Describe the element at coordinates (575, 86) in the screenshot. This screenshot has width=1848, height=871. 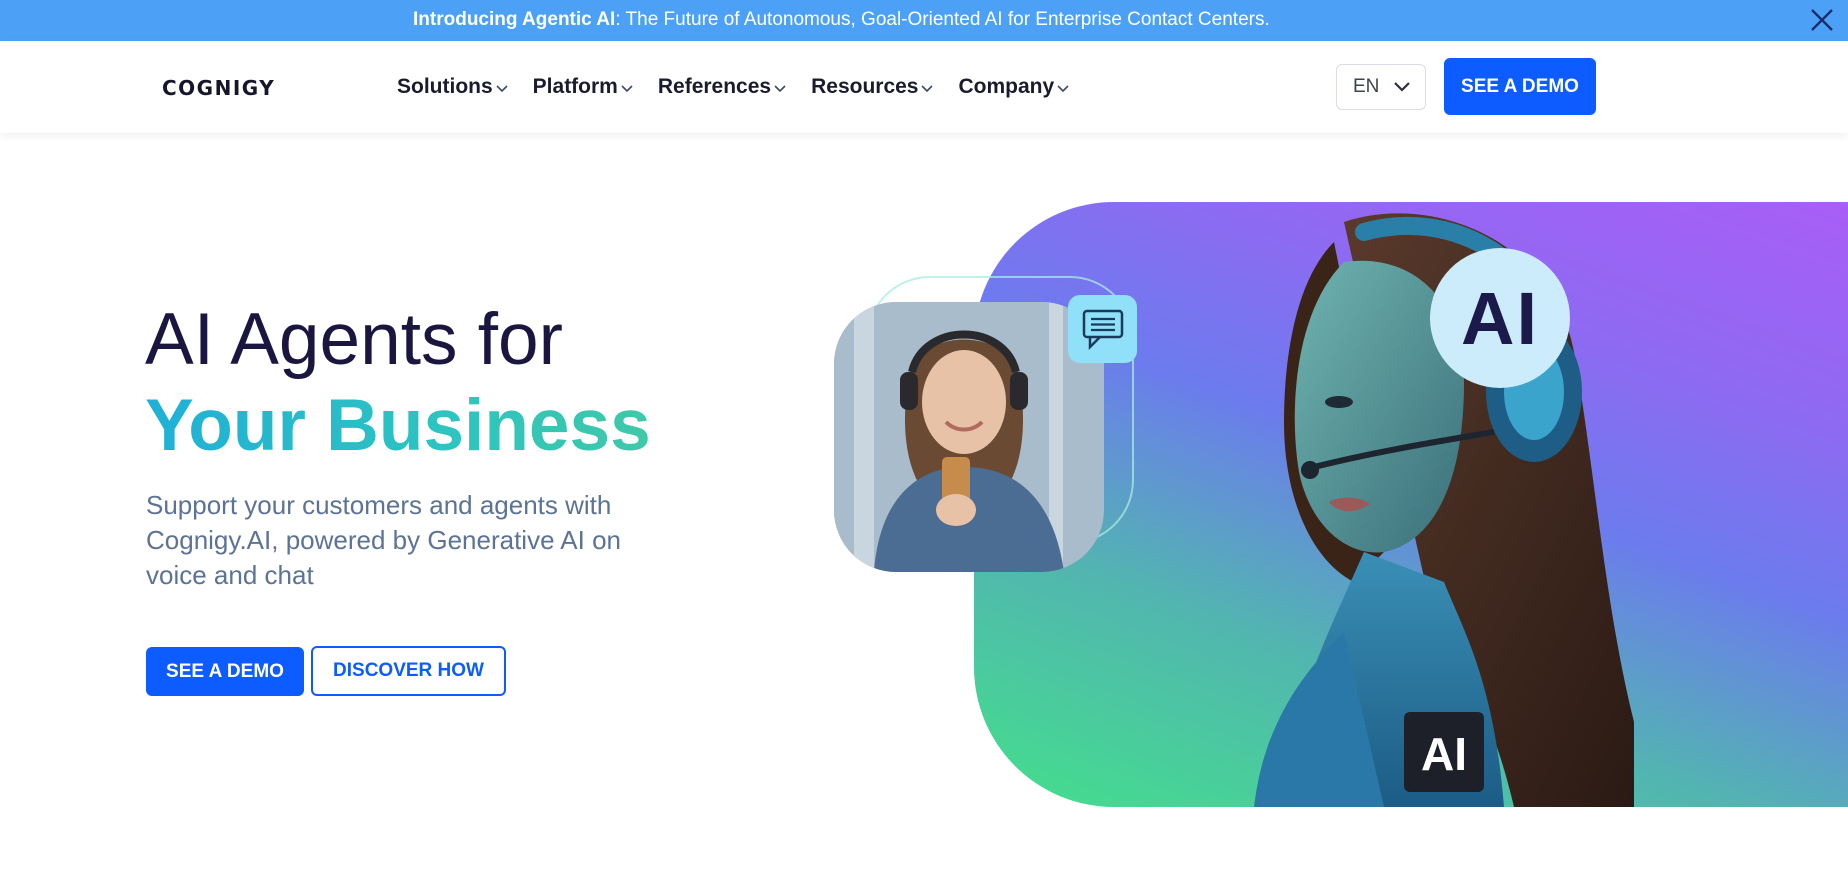
I see `nav-label: Platform` at that location.